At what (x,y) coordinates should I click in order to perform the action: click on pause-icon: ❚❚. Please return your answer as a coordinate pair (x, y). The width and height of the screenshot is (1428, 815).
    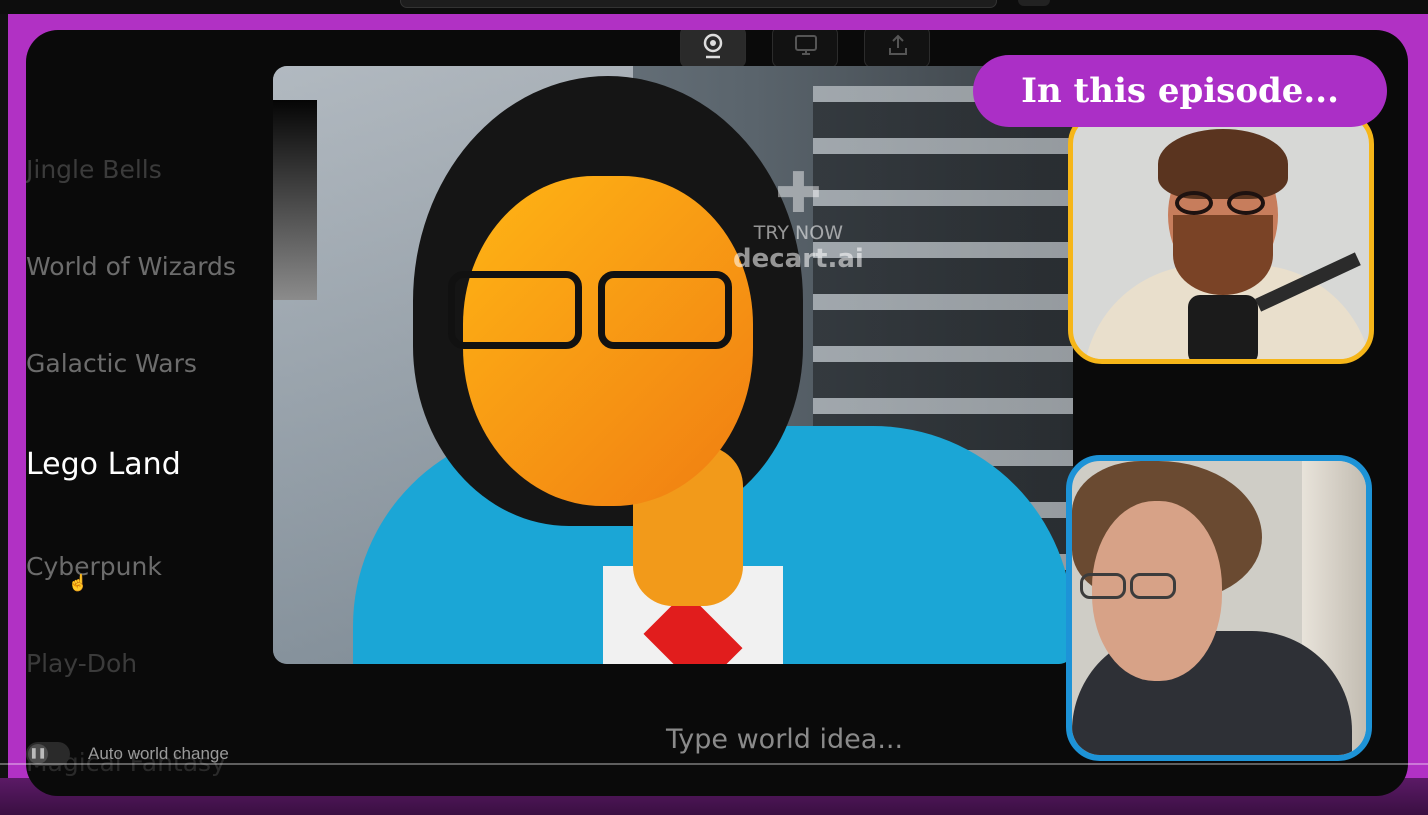
    Looking at the image, I should click on (38, 754).